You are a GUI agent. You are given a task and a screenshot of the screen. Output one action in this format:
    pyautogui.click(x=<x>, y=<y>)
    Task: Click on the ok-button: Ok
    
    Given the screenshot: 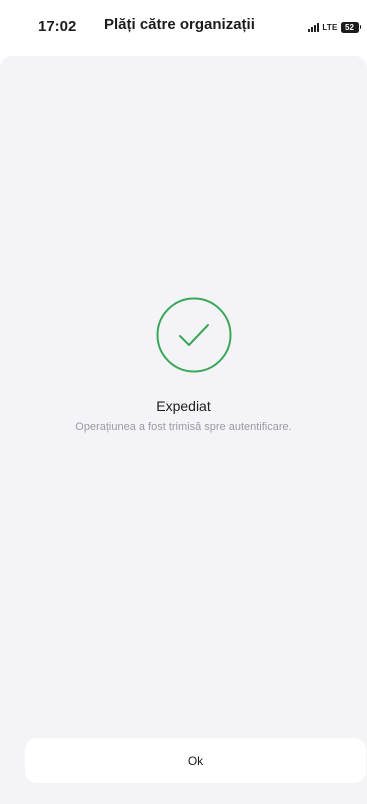 What is the action you would take?
    pyautogui.click(x=195, y=760)
    